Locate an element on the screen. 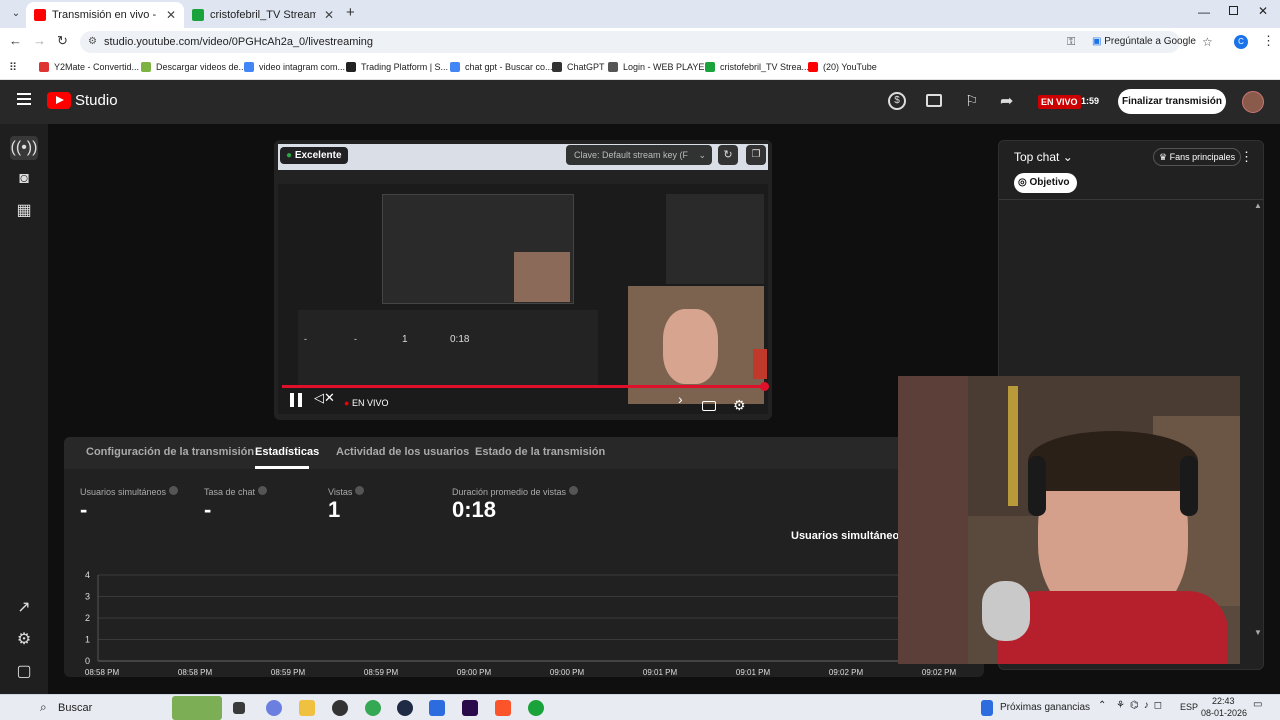 This screenshot has width=1280, height=720. channel-avatar is located at coordinates (1253, 102).